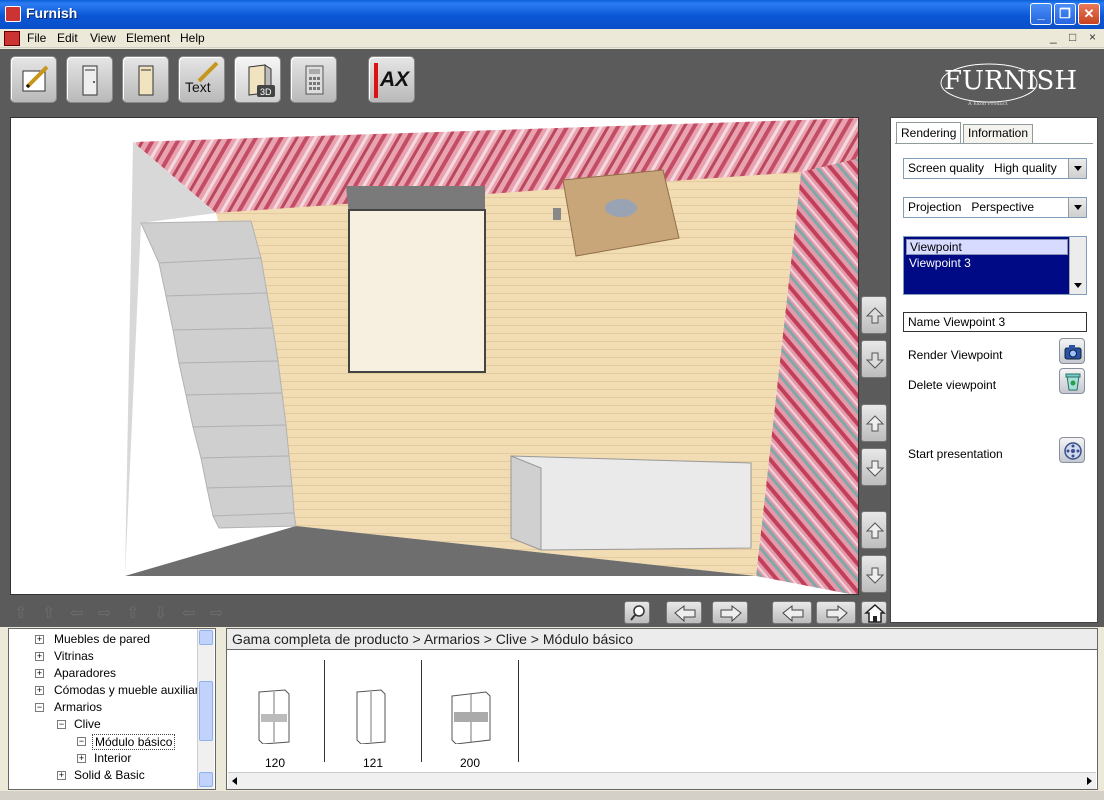 This screenshot has width=1104, height=800. I want to click on move-up-fast-button, so click(874, 315).